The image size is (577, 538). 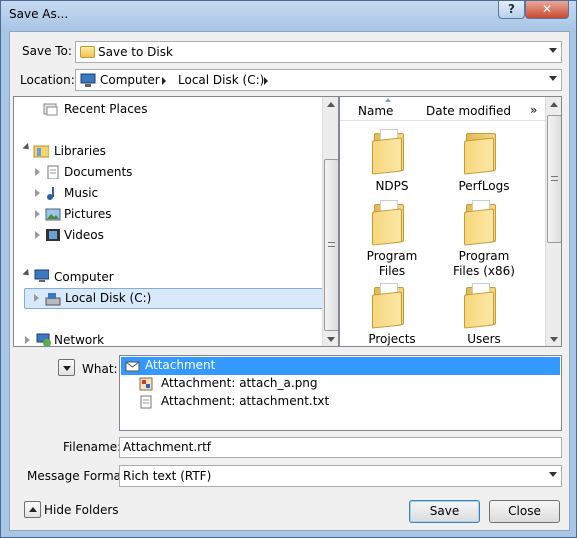 I want to click on folder-name: NDPS, so click(x=392, y=186).